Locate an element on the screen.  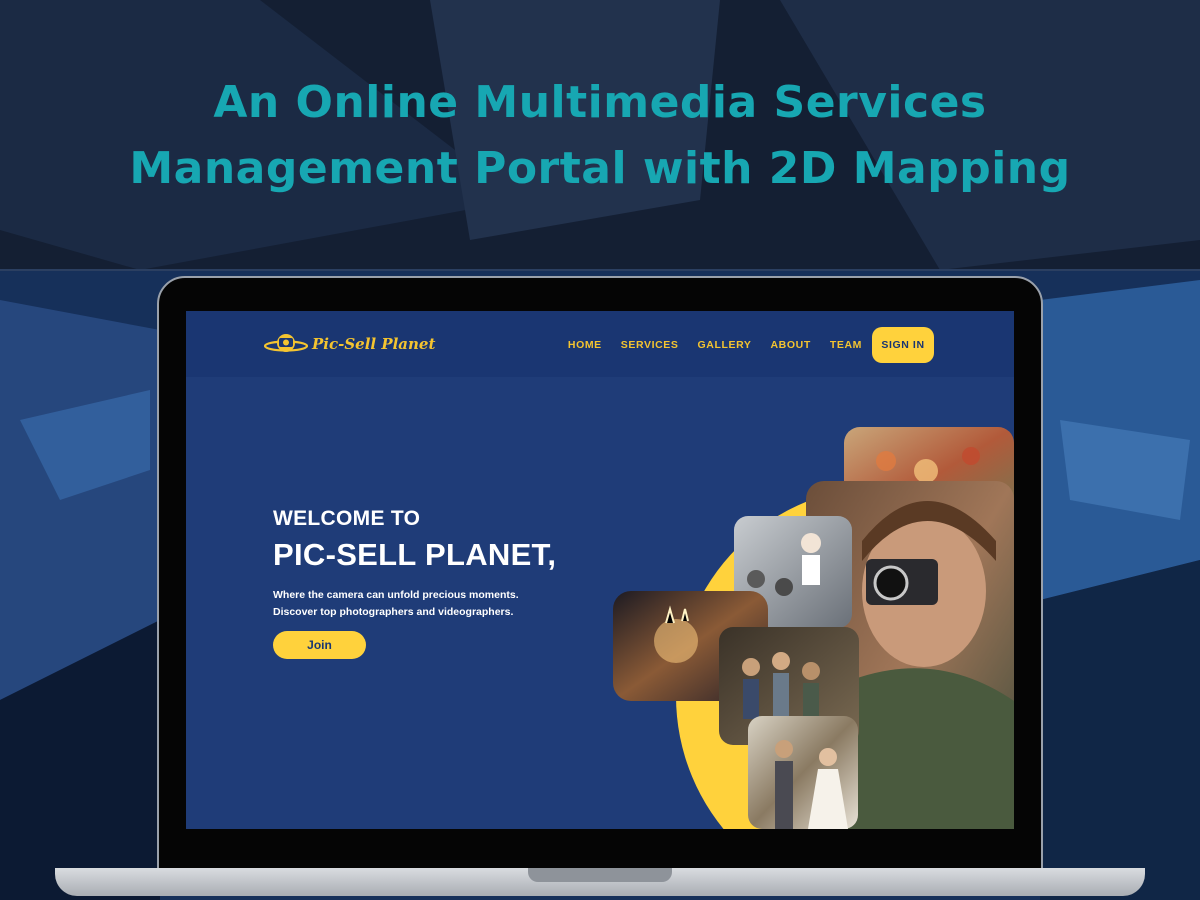
banner-headline-line1: An Online Multimedia Services is located at coordinates (600, 102).